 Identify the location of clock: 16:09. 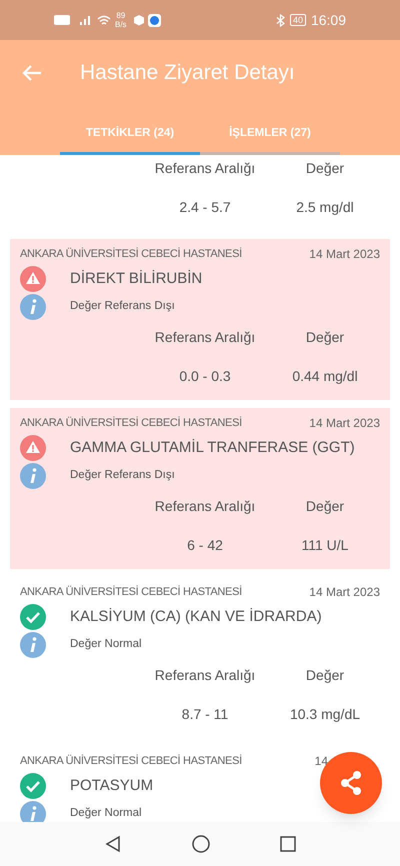
(328, 20).